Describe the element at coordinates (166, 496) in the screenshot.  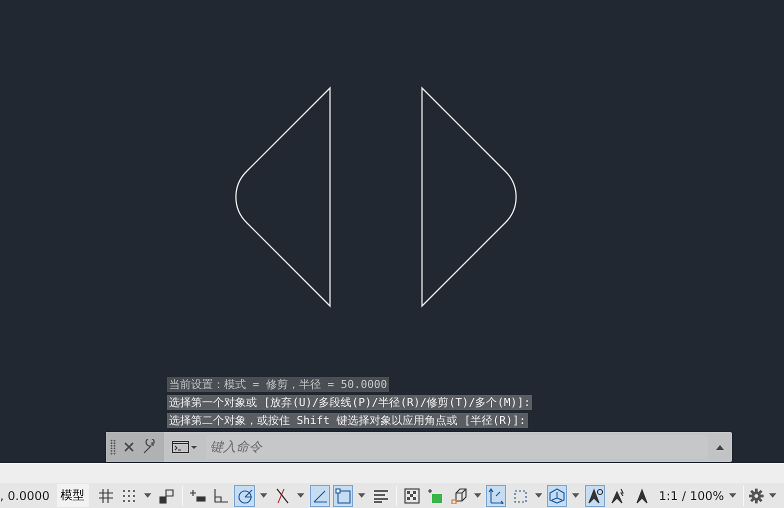
I see `corner-square-icon` at that location.